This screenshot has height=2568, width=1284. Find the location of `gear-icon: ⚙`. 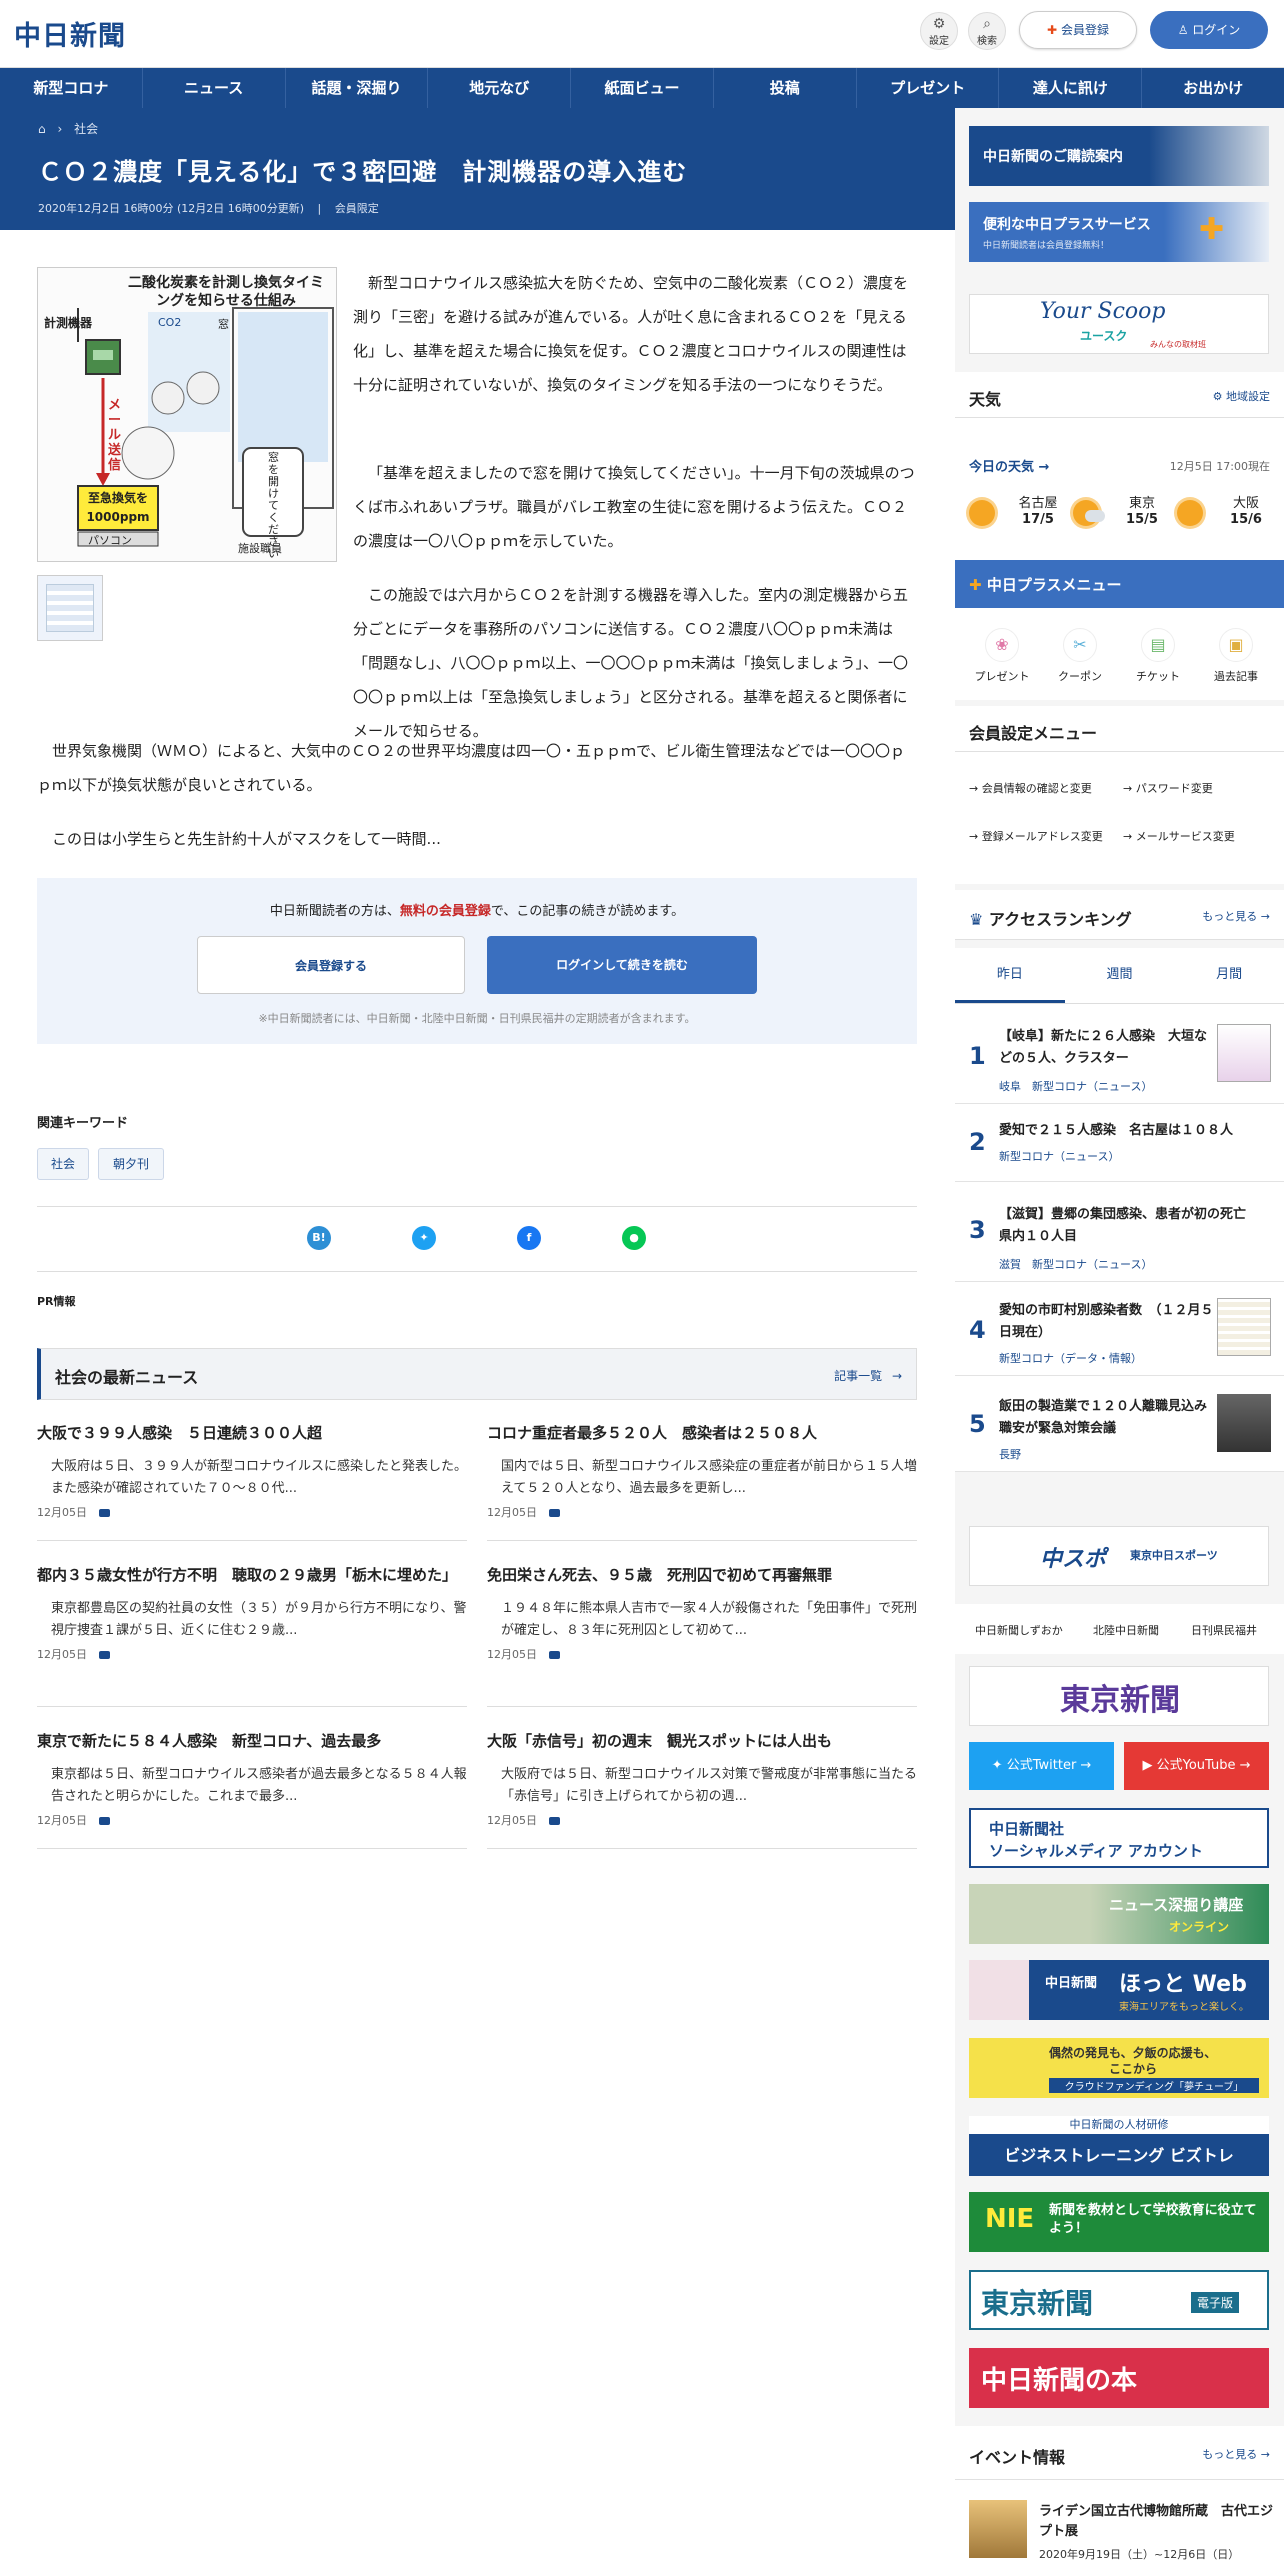

gear-icon: ⚙ is located at coordinates (1217, 396).